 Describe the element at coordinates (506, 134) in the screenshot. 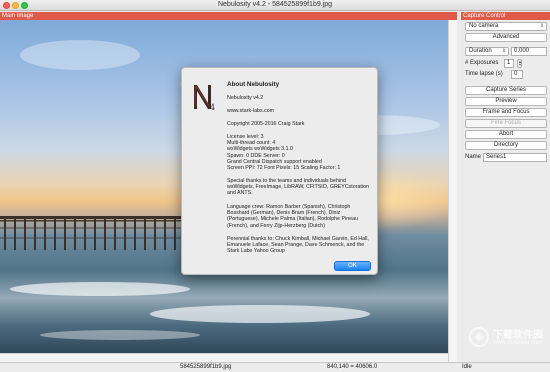

I see `abort-button: Abort` at that location.